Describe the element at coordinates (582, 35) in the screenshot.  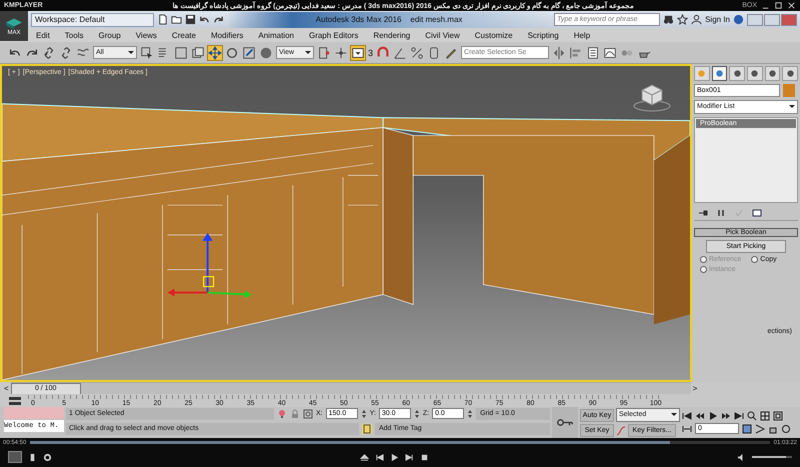
I see `menu-item: Help` at that location.